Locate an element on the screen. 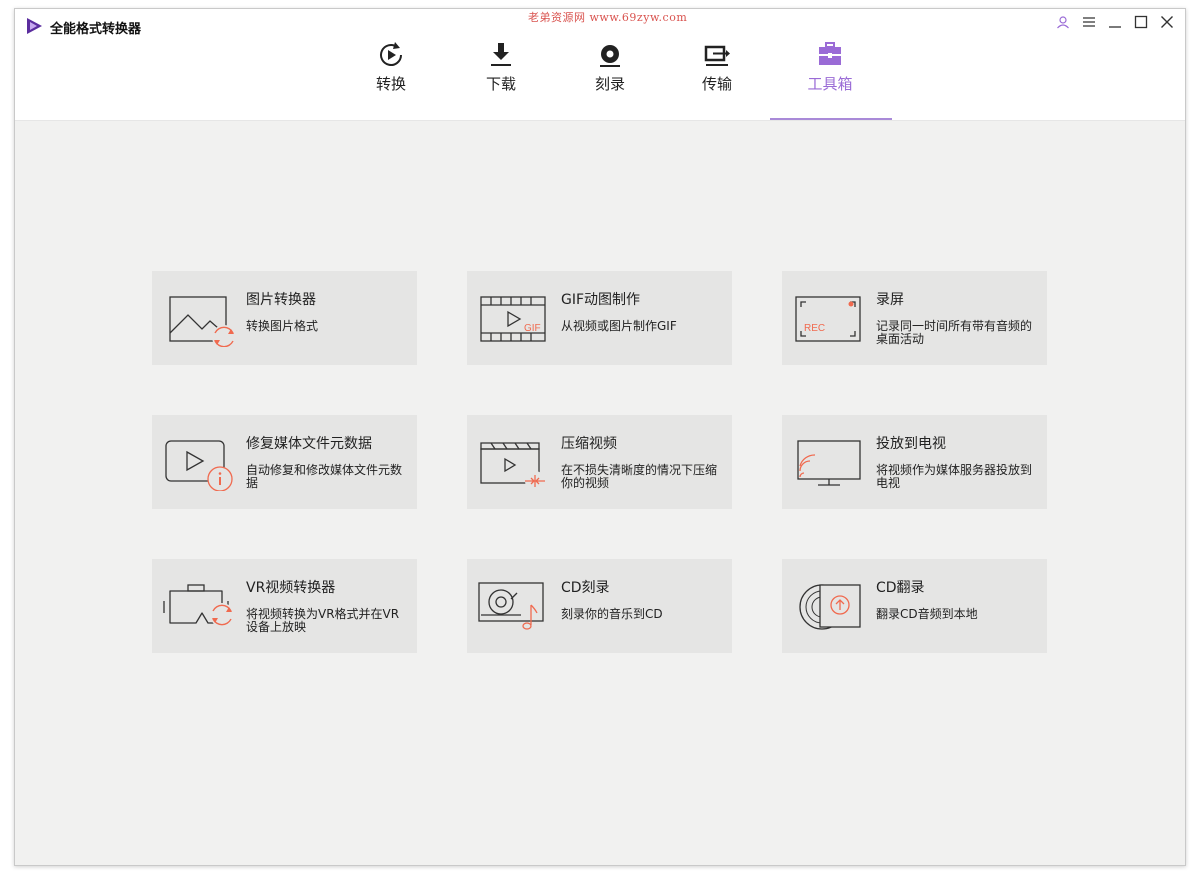 This screenshot has width=1199, height=888. tab-transfer-label: 传输 is located at coordinates (716, 84).